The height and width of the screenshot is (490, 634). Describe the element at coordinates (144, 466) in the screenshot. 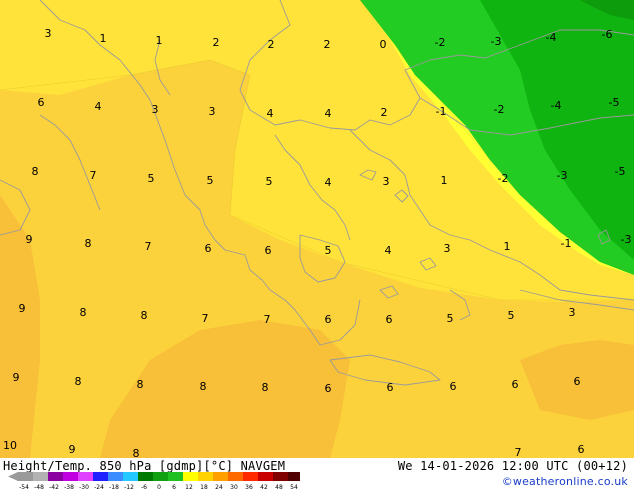

I see `map-title: Height/Temp. 850 hPa [gdmp][°C] NAVGEM` at that location.